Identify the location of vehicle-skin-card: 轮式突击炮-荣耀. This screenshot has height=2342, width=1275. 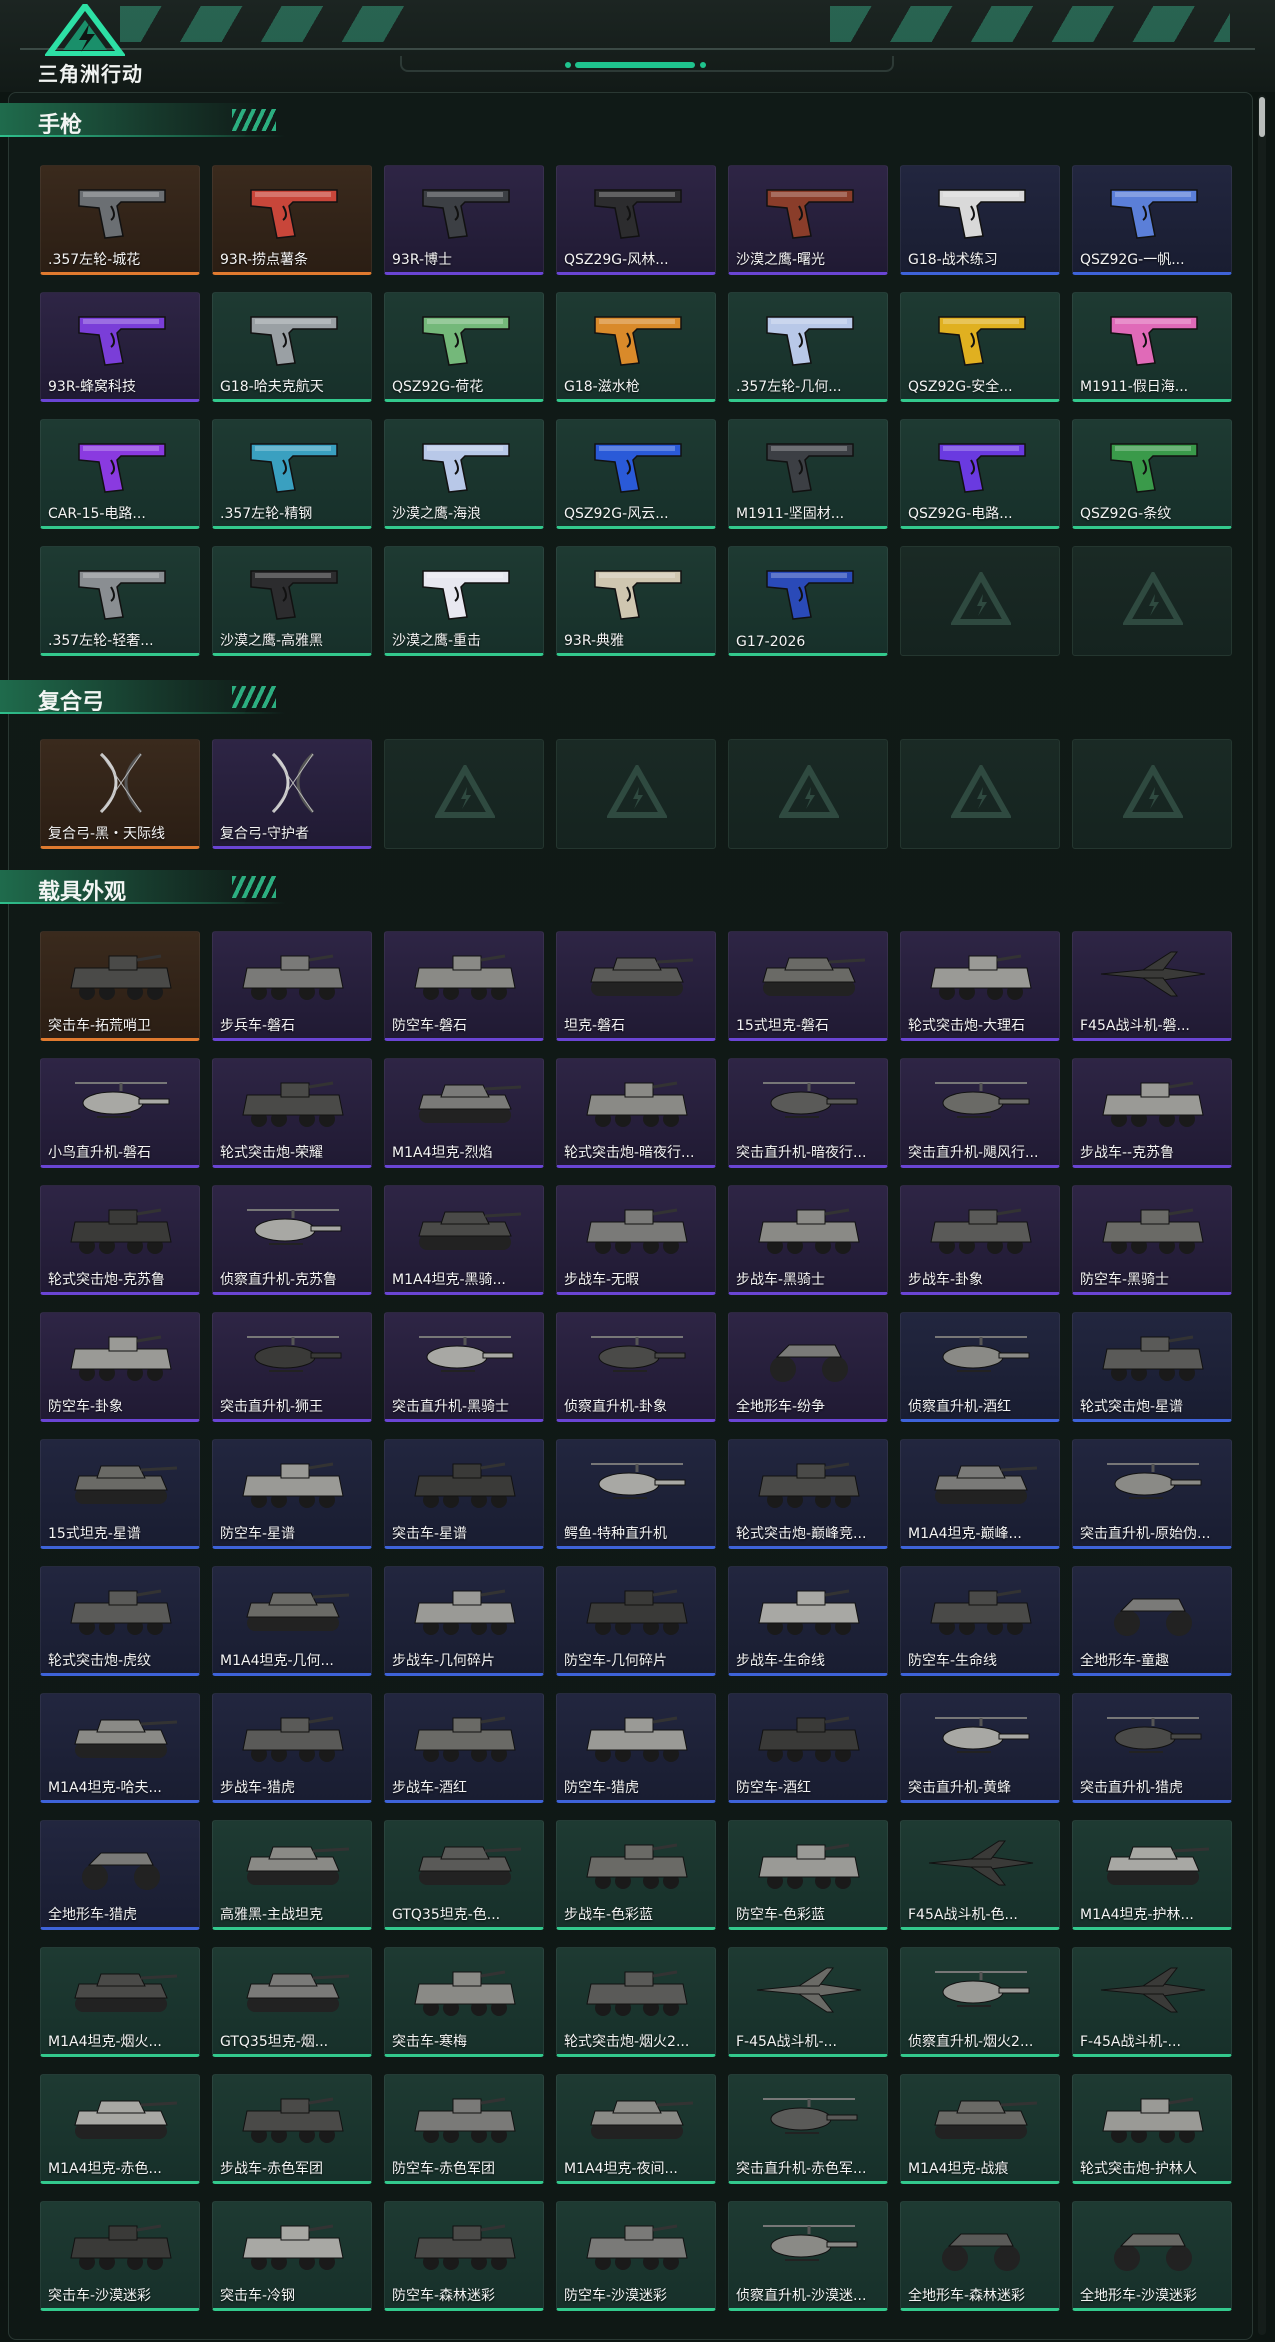
(292, 1113).